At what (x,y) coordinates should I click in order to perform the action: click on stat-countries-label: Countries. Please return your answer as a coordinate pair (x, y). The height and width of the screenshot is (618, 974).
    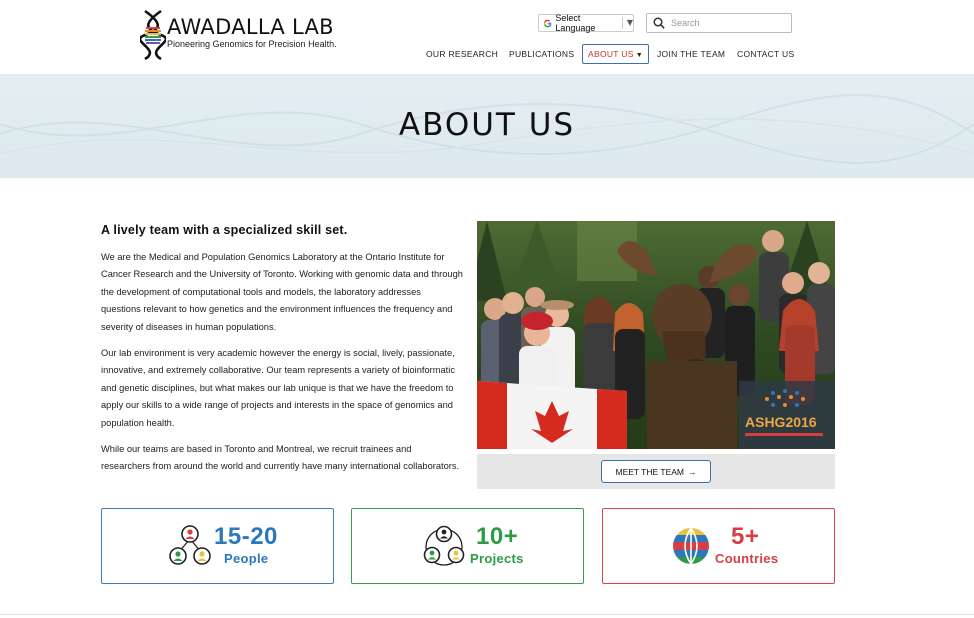
    Looking at the image, I should click on (747, 558).